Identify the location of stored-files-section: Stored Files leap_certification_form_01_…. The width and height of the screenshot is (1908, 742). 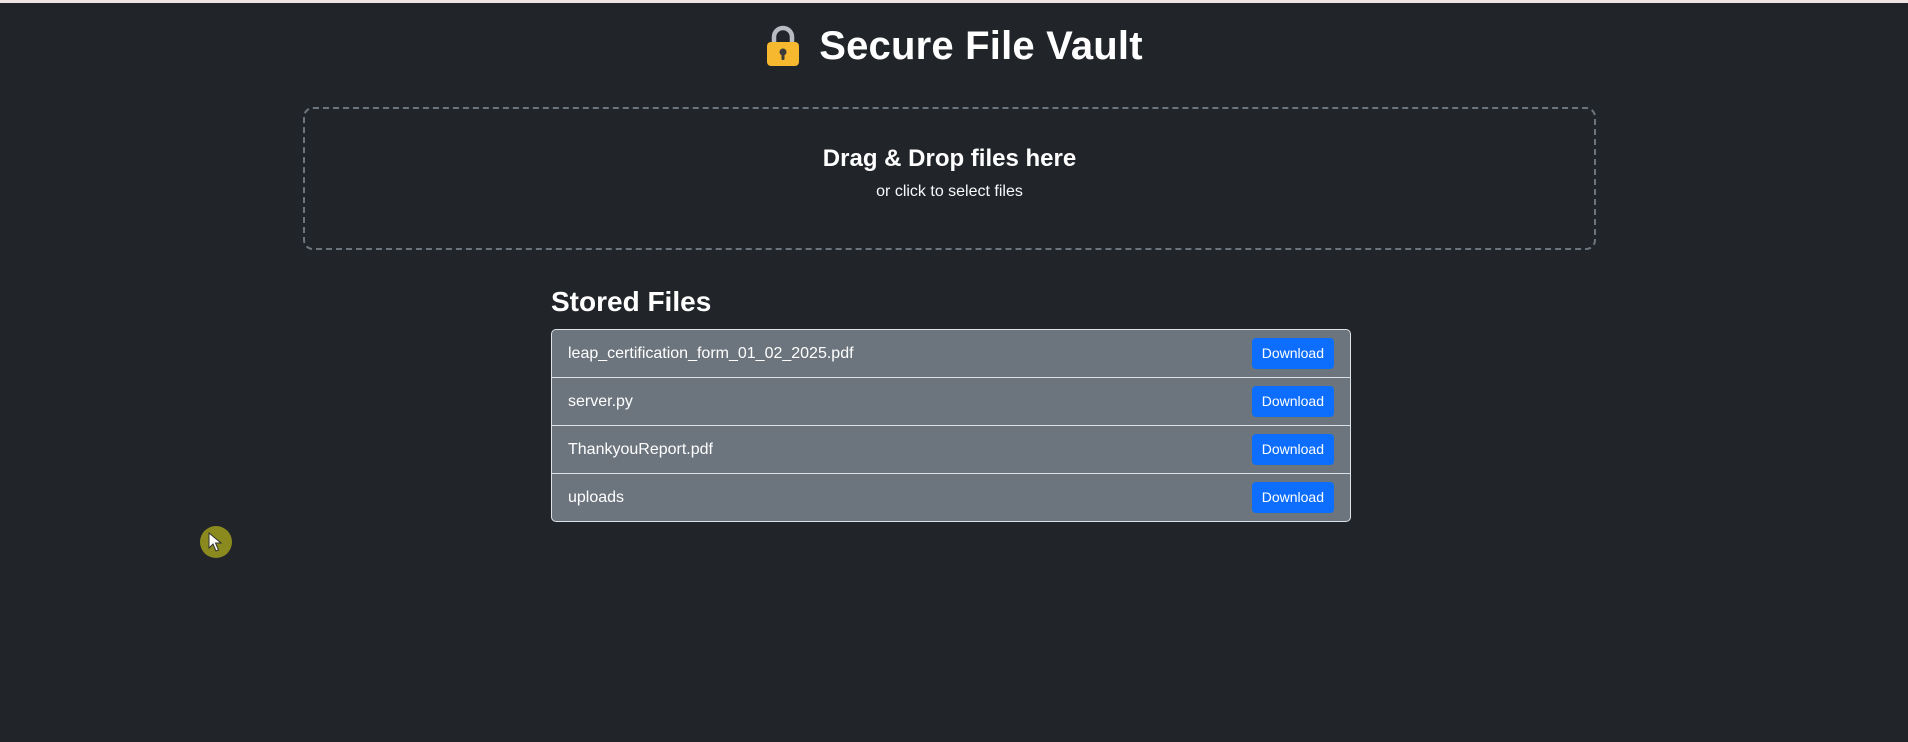
(951, 403).